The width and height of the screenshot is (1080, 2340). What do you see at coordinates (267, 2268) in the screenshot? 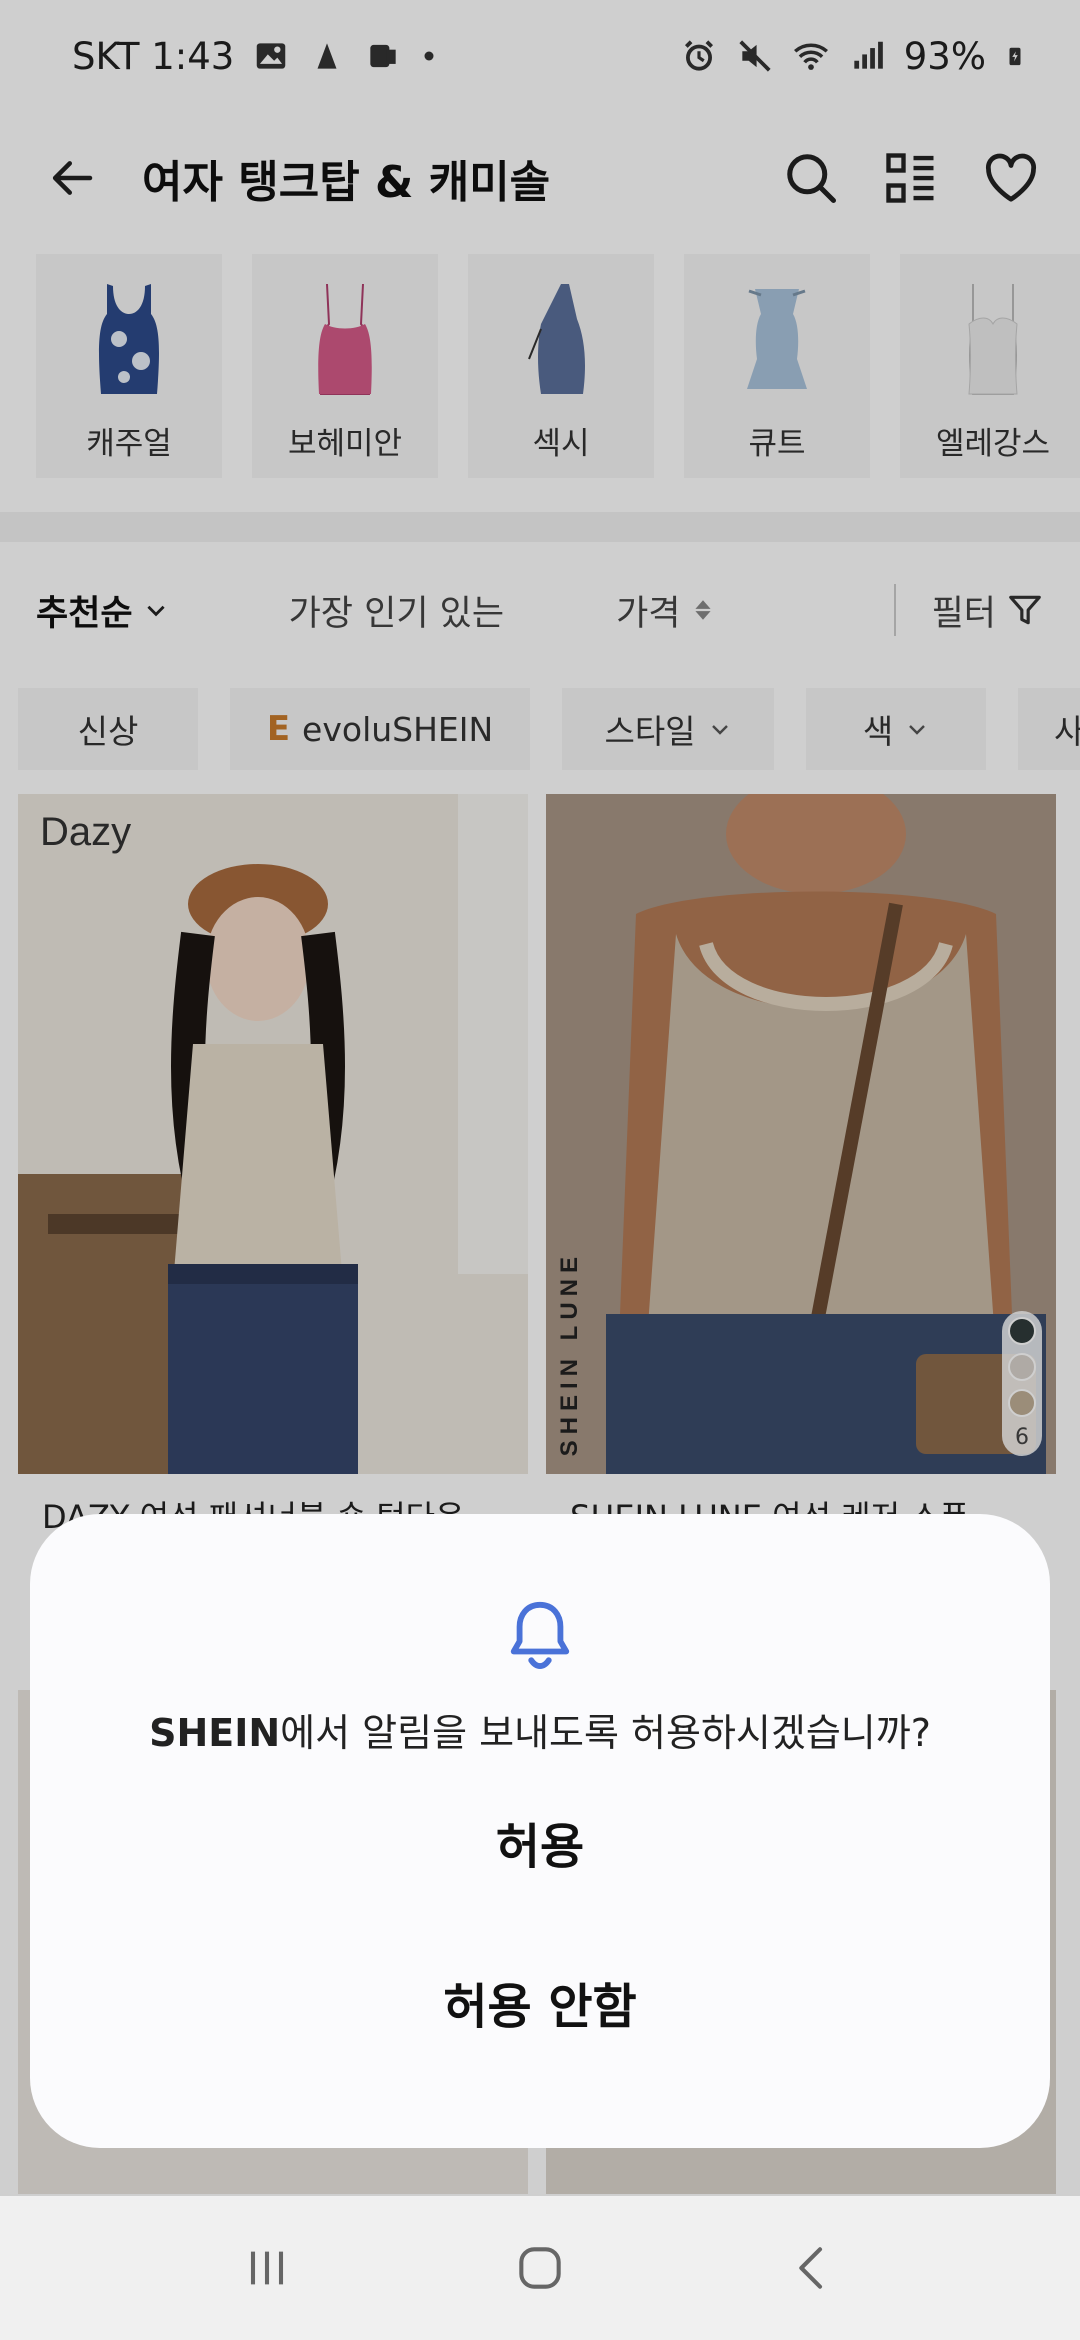
I see `recent-apps-icon` at bounding box center [267, 2268].